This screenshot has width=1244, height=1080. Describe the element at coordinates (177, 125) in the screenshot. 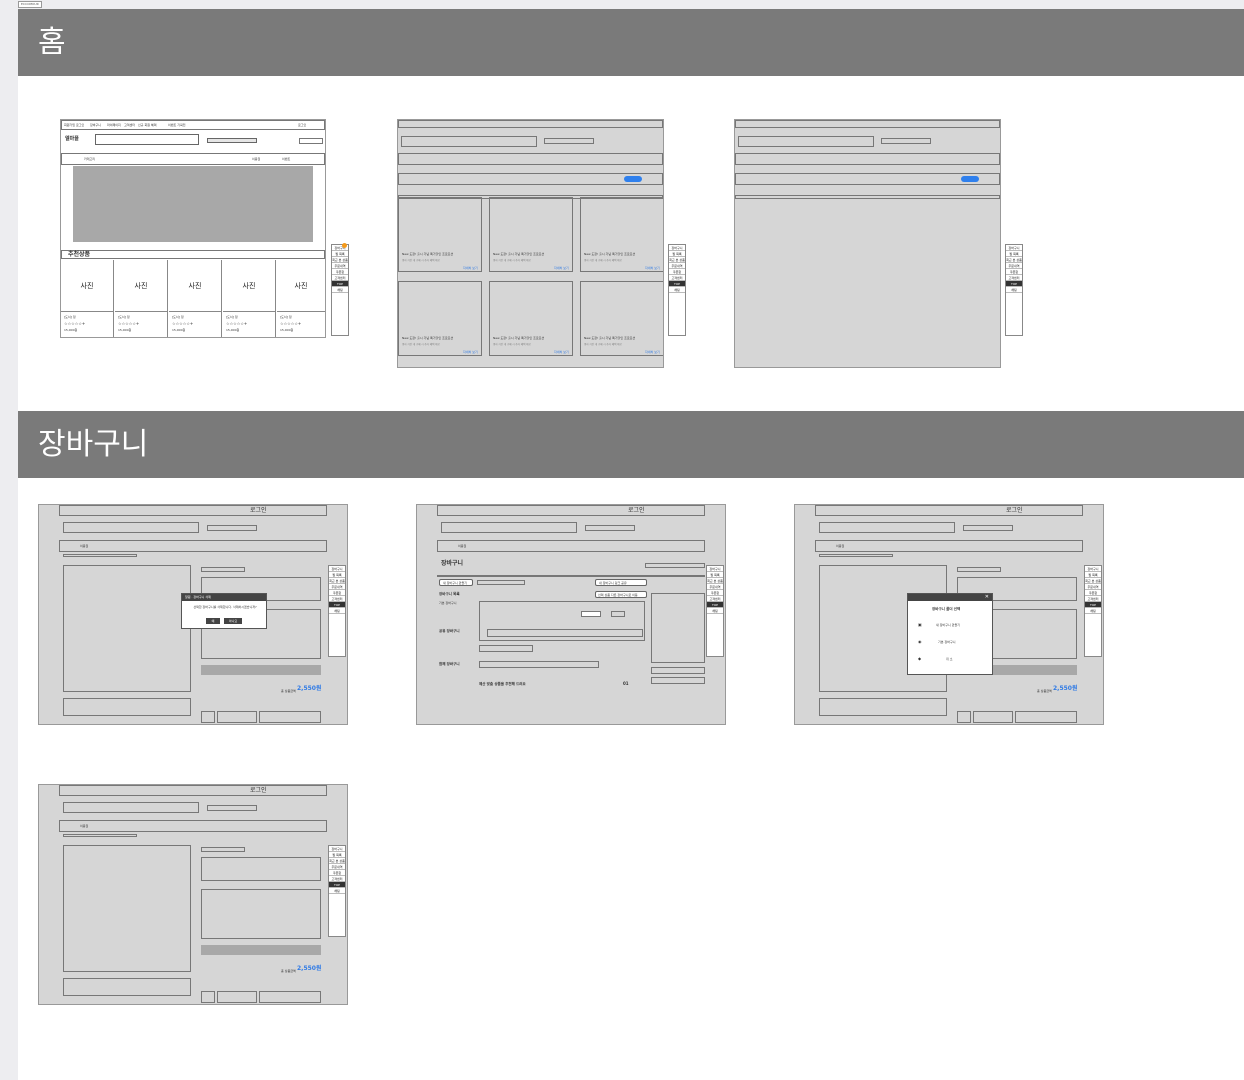

I see `top-link-6: 이벤트 기획전` at that location.